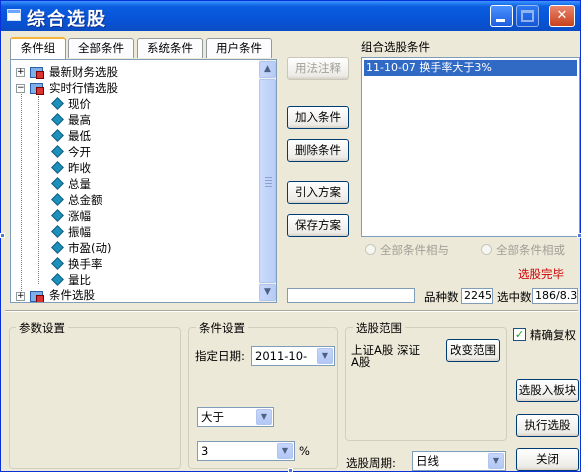 The image size is (581, 472). What do you see at coordinates (441, 297) in the screenshot?
I see `count-label: 品种数` at bounding box center [441, 297].